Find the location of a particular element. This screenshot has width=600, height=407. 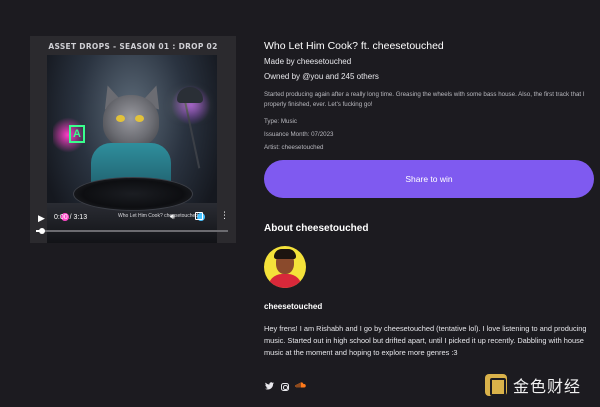

play-icon: ▶ is located at coordinates (43, 218).